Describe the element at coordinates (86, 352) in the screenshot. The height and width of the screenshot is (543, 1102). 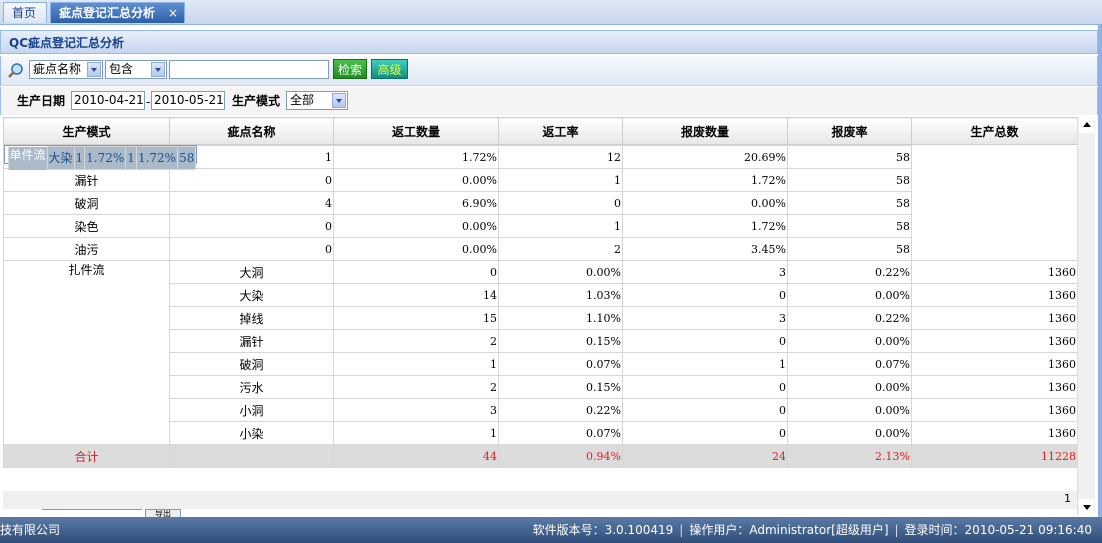
I see `group-cell: 扎件流` at that location.